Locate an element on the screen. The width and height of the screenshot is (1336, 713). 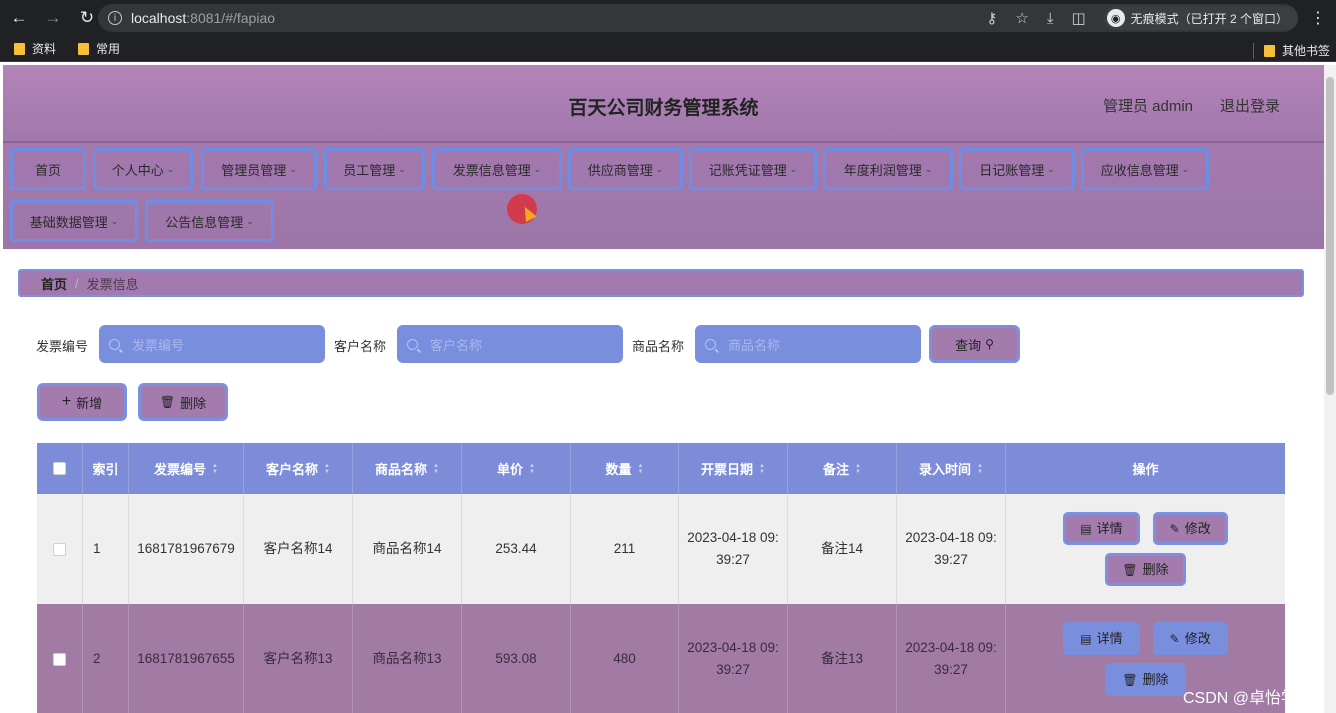
invoice-no-input: 发票编号 is located at coordinates (212, 344).